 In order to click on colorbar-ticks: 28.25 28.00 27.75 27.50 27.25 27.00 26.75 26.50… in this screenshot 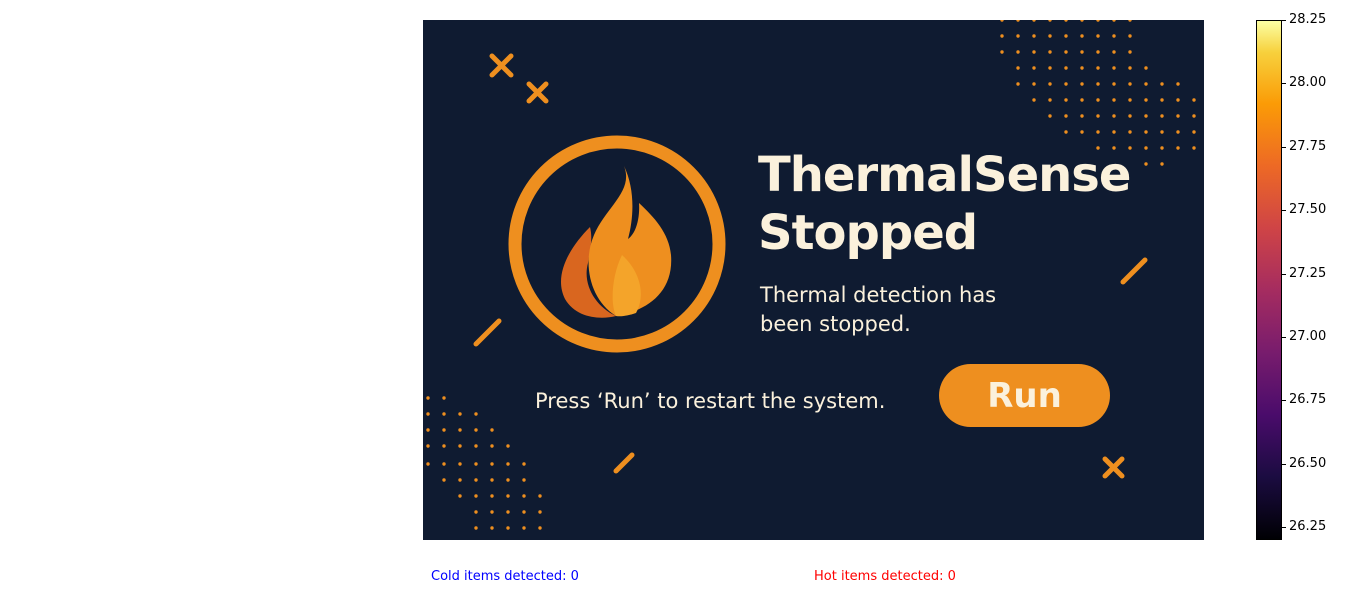, I will do `click(1314, 276)`.